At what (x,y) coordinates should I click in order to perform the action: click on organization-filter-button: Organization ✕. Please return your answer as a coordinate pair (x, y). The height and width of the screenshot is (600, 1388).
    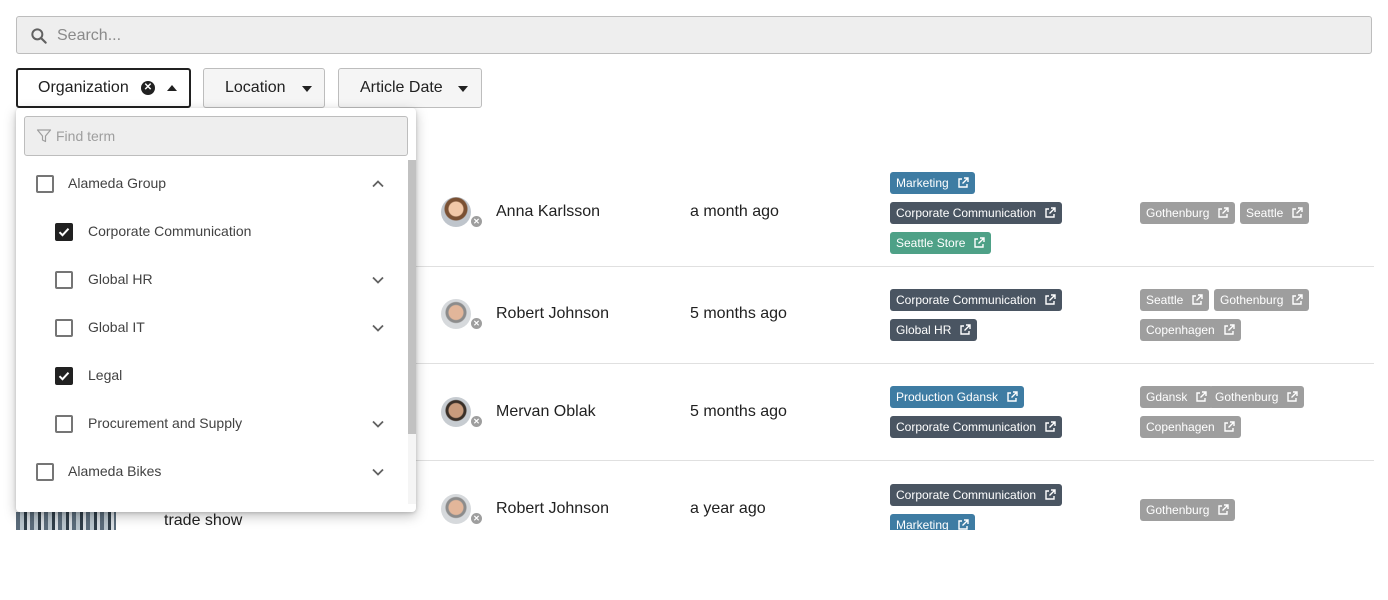
    Looking at the image, I should click on (103, 88).